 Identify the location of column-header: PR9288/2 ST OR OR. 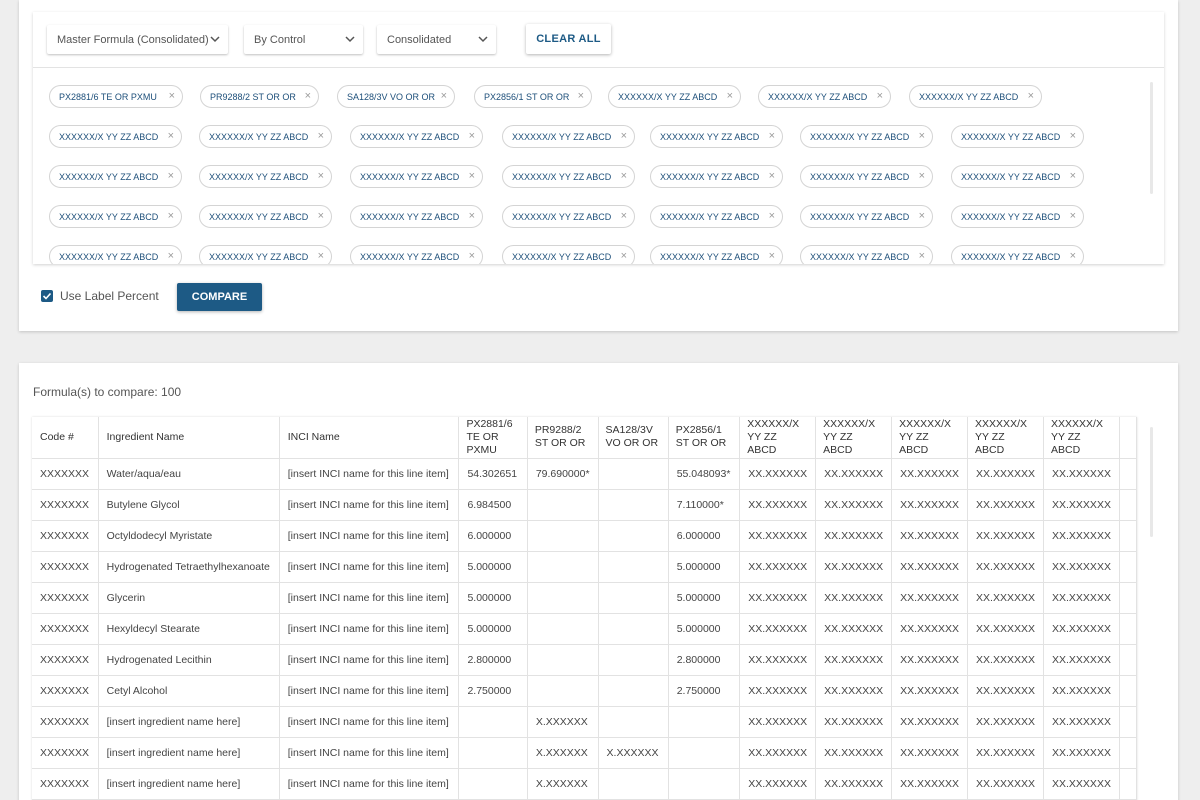
(563, 438).